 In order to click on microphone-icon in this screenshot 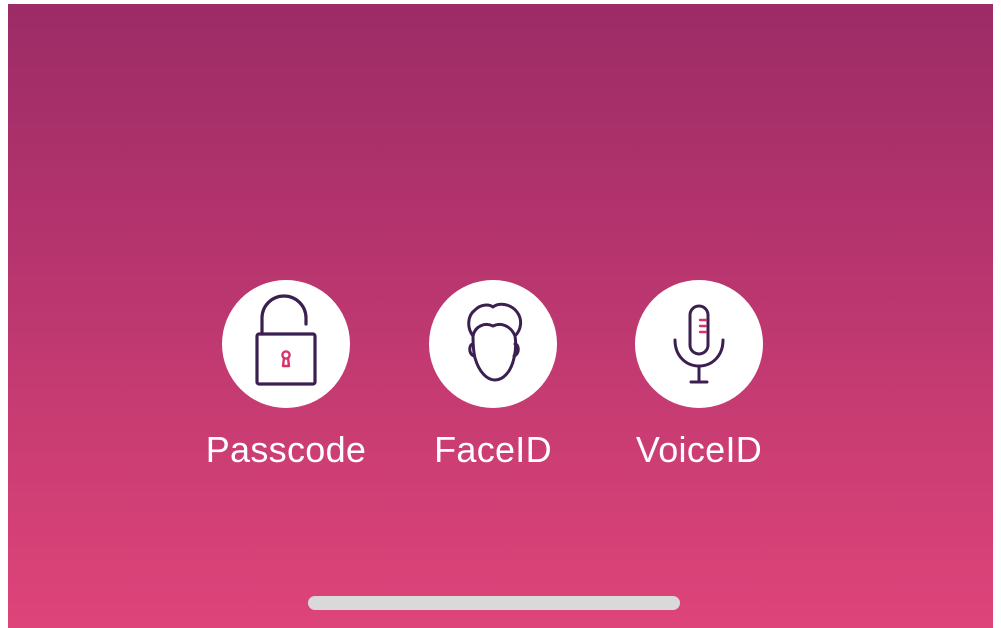, I will do `click(699, 344)`.